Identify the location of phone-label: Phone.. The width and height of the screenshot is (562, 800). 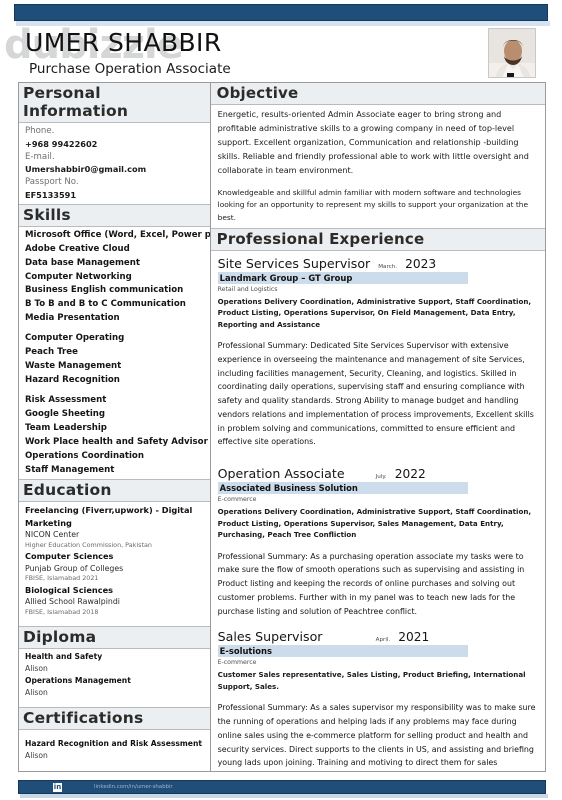
(40, 131).